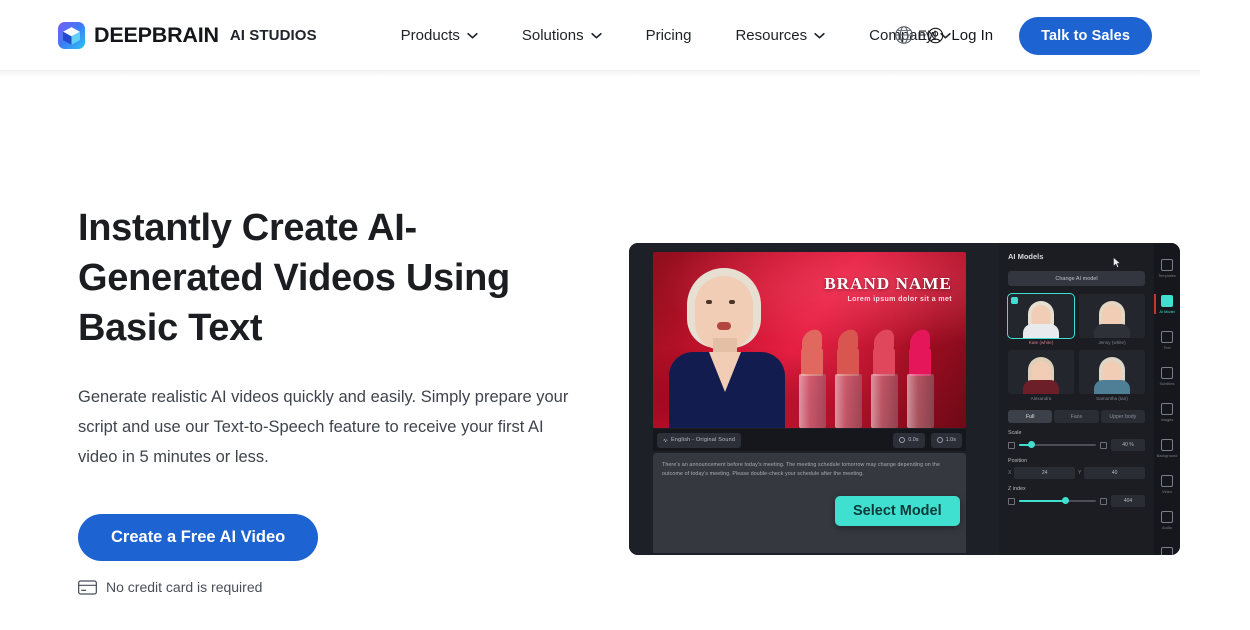  Describe the element at coordinates (771, 35) in the screenshot. I see `nav-label: Resources` at that location.